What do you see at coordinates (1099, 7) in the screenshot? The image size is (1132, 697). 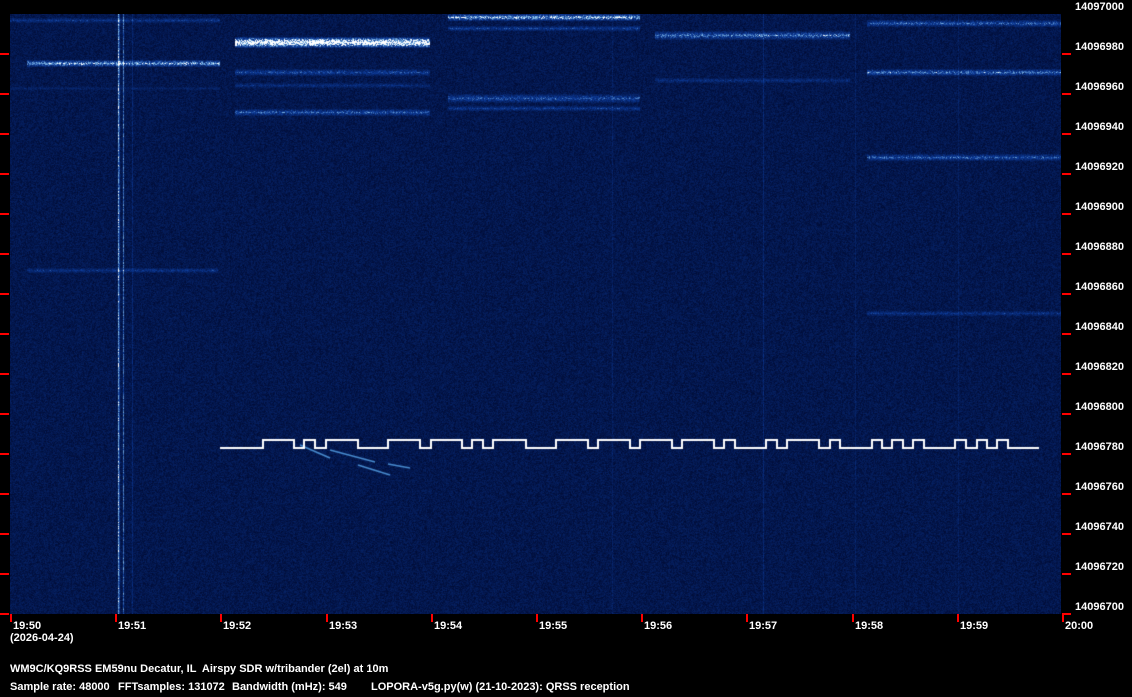 I see `frequency-label: 14097000` at bounding box center [1099, 7].